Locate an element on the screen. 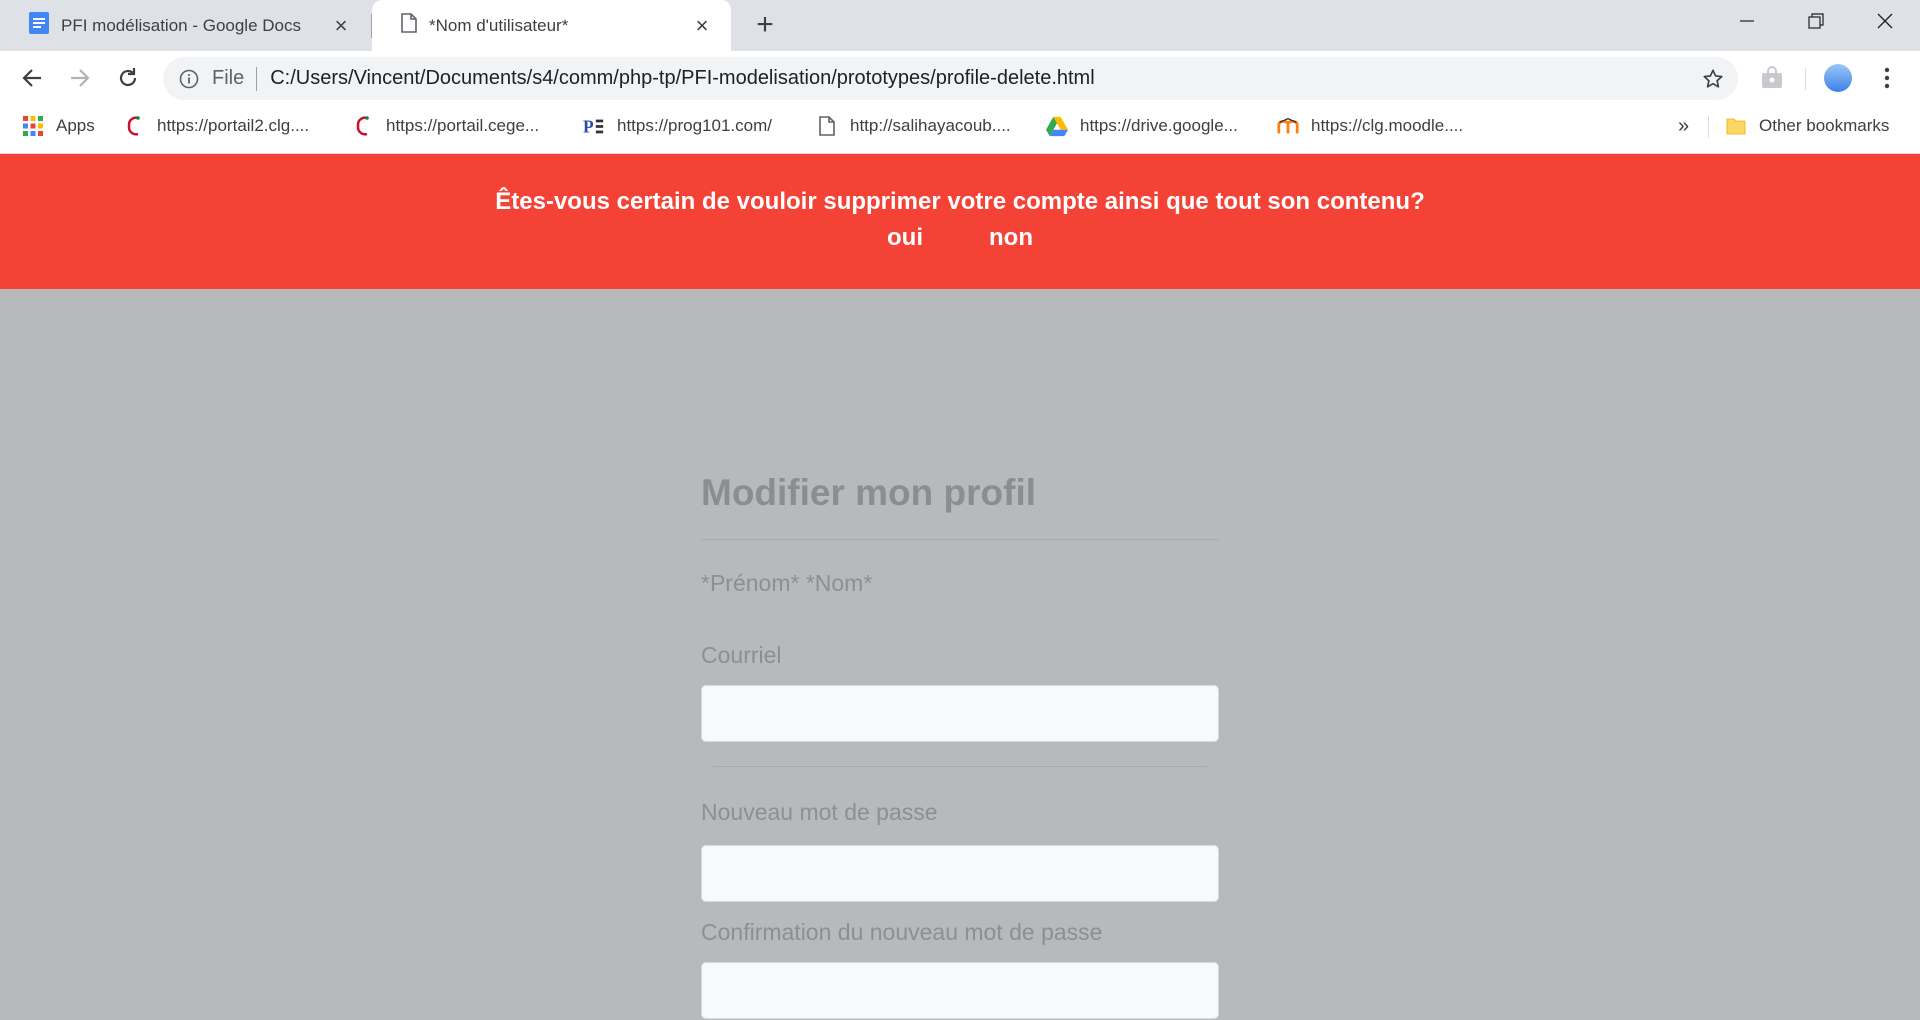 The width and height of the screenshot is (1920, 1020). other-bookmarks: Other bookmarks is located at coordinates (1807, 126).